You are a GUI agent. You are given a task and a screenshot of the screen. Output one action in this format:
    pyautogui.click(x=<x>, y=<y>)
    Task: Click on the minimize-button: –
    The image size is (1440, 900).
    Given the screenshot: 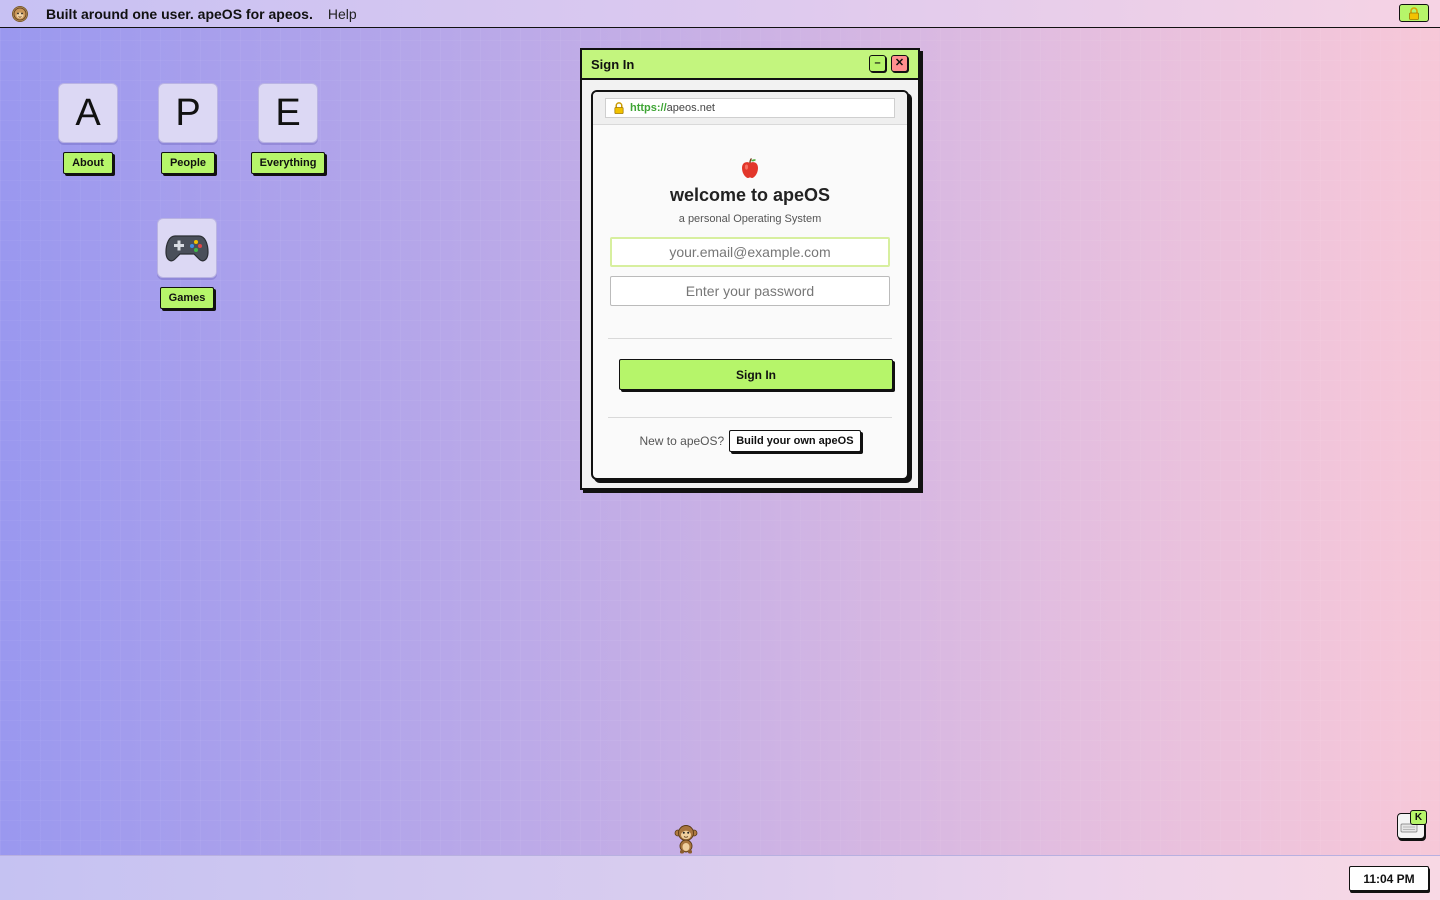 What is the action you would take?
    pyautogui.click(x=877, y=63)
    